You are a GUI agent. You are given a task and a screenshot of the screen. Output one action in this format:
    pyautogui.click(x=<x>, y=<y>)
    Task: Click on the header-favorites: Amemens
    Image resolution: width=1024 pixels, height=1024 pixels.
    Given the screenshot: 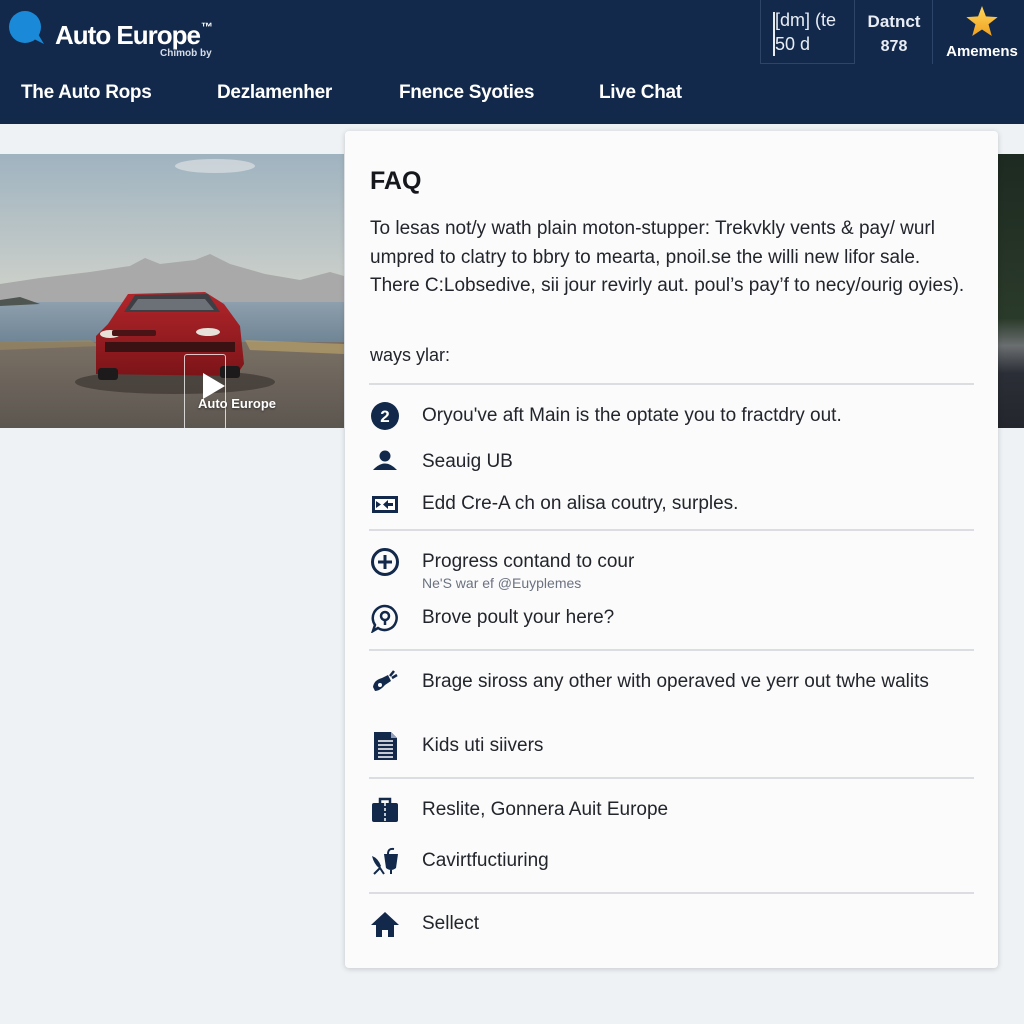 What is the action you would take?
    pyautogui.click(x=982, y=33)
    